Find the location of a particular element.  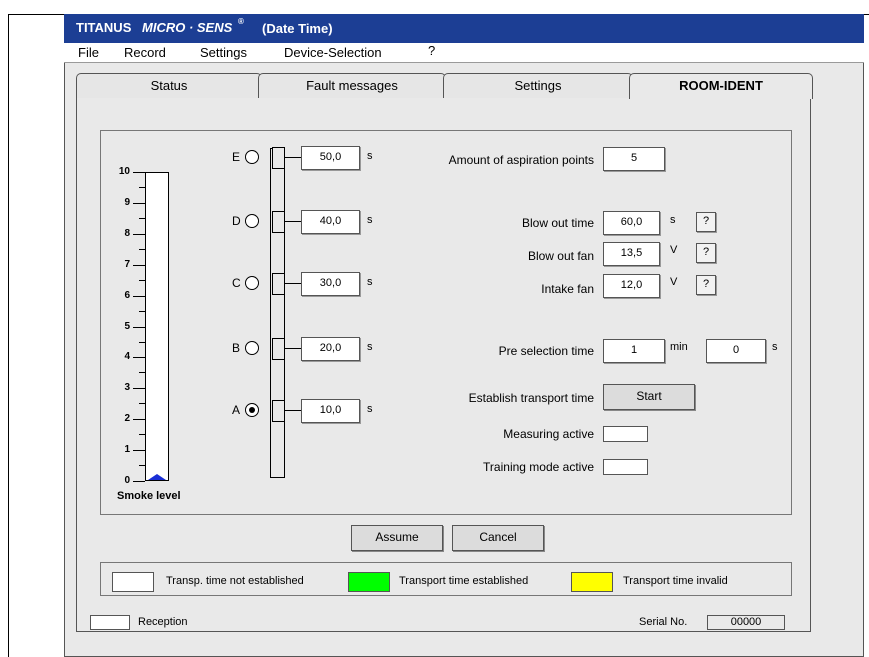

intake-fan-unit: V is located at coordinates (674, 282).